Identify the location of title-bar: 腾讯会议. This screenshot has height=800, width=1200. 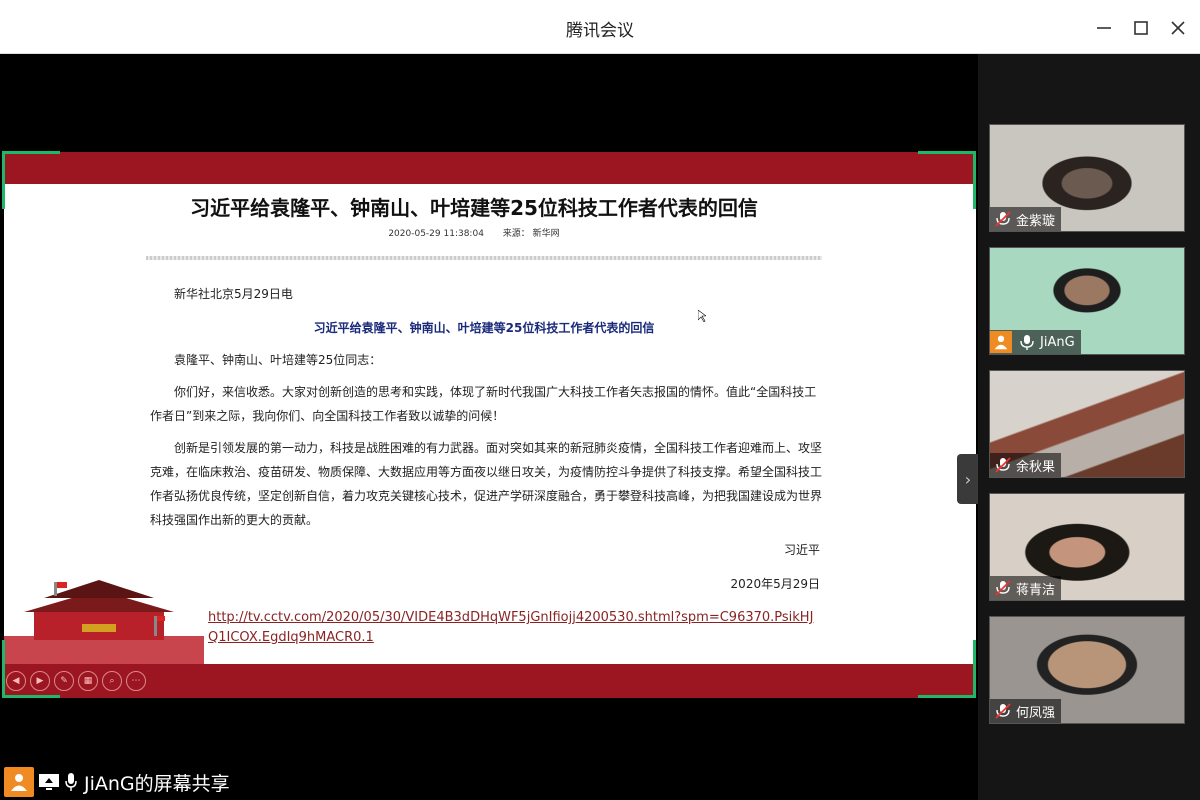
(600, 27).